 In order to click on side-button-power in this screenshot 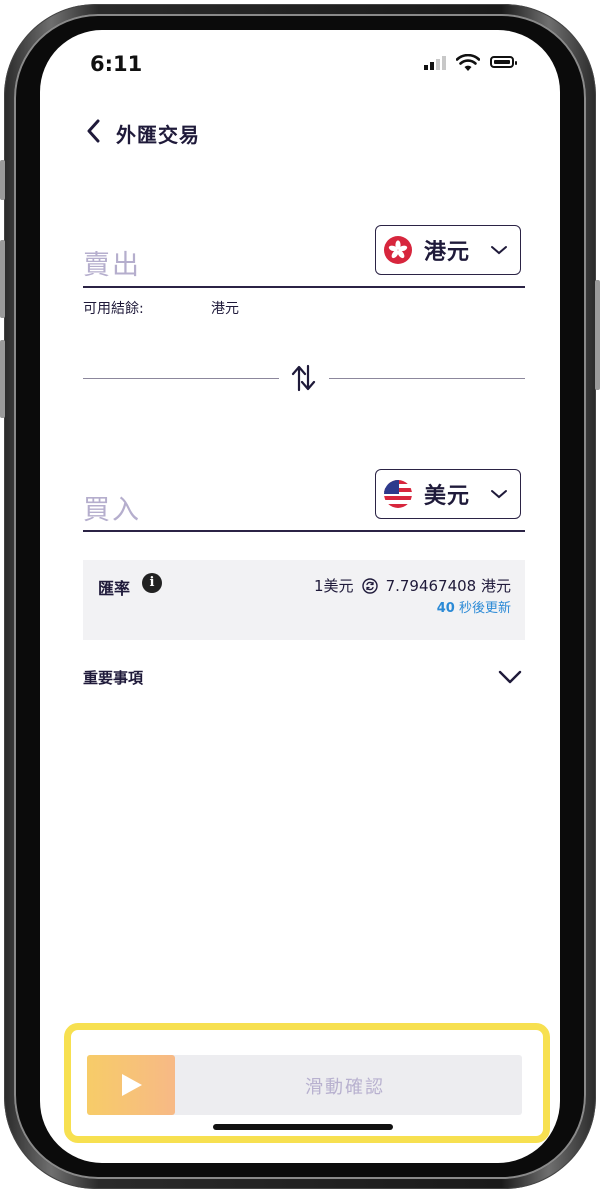, I will do `click(597, 335)`.